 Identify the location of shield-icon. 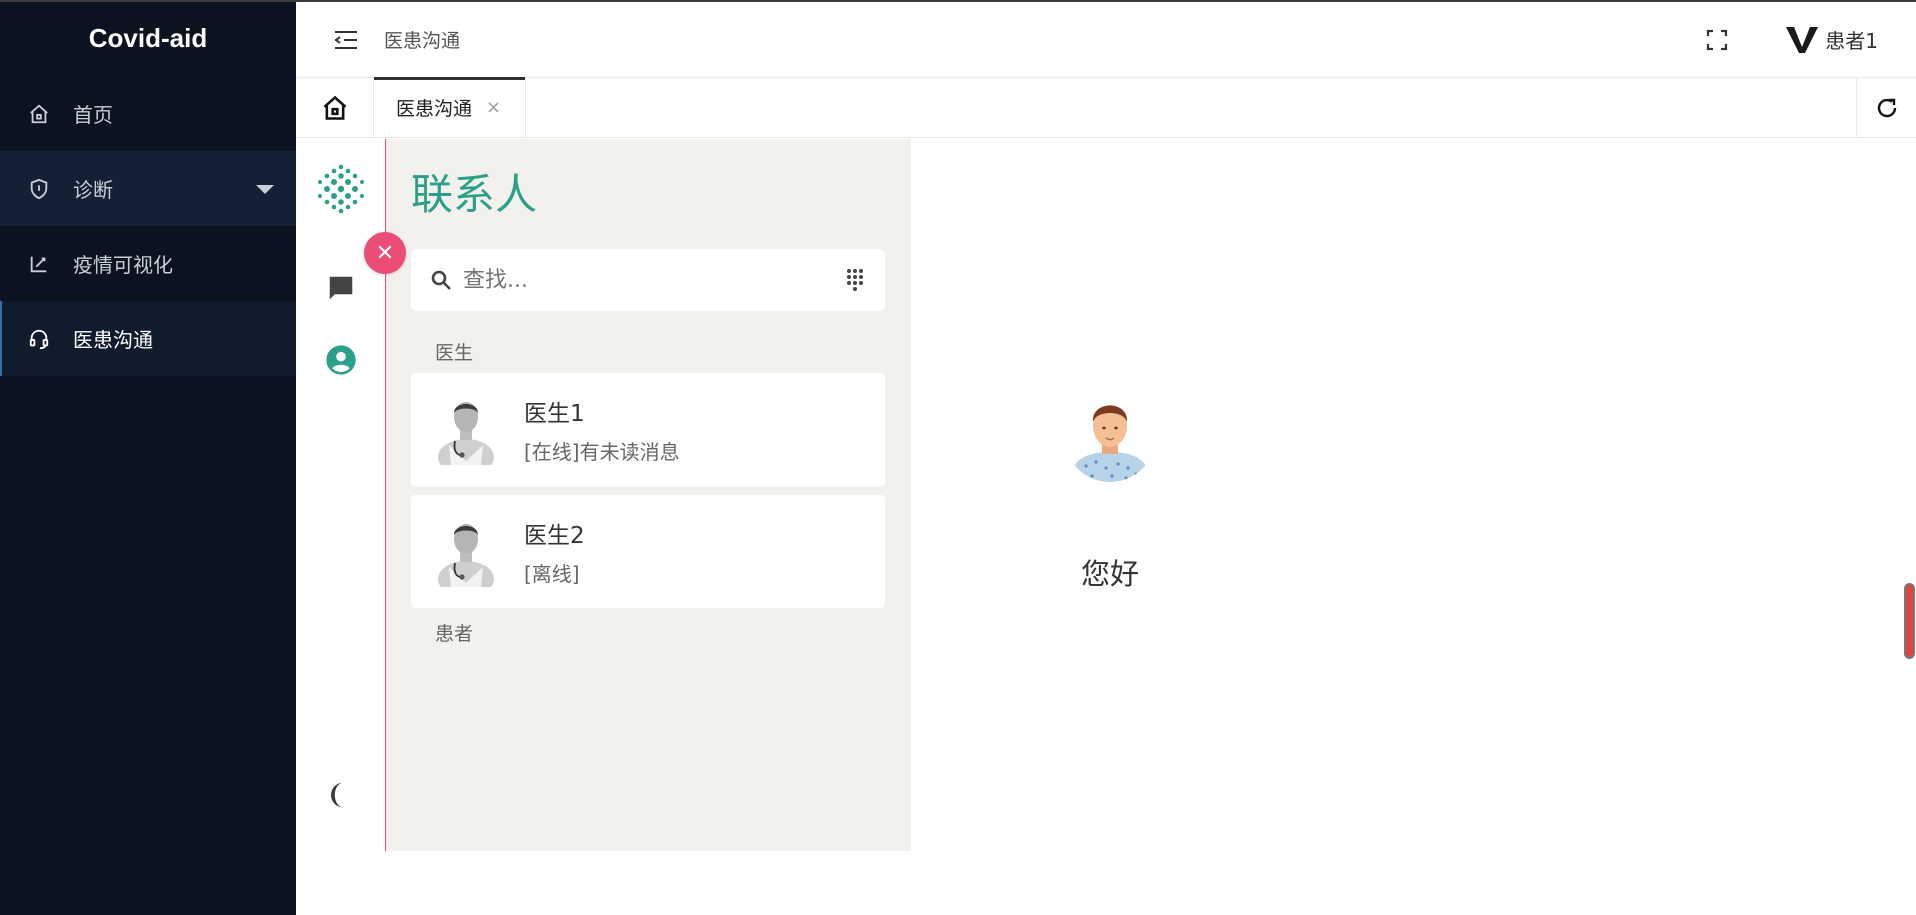
(39, 189).